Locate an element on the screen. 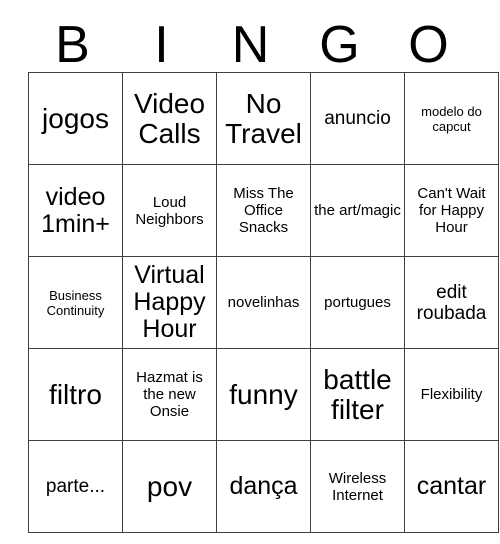 The height and width of the screenshot is (544, 500). bingo-cell-b3: Business Continuity is located at coordinates (75, 302).